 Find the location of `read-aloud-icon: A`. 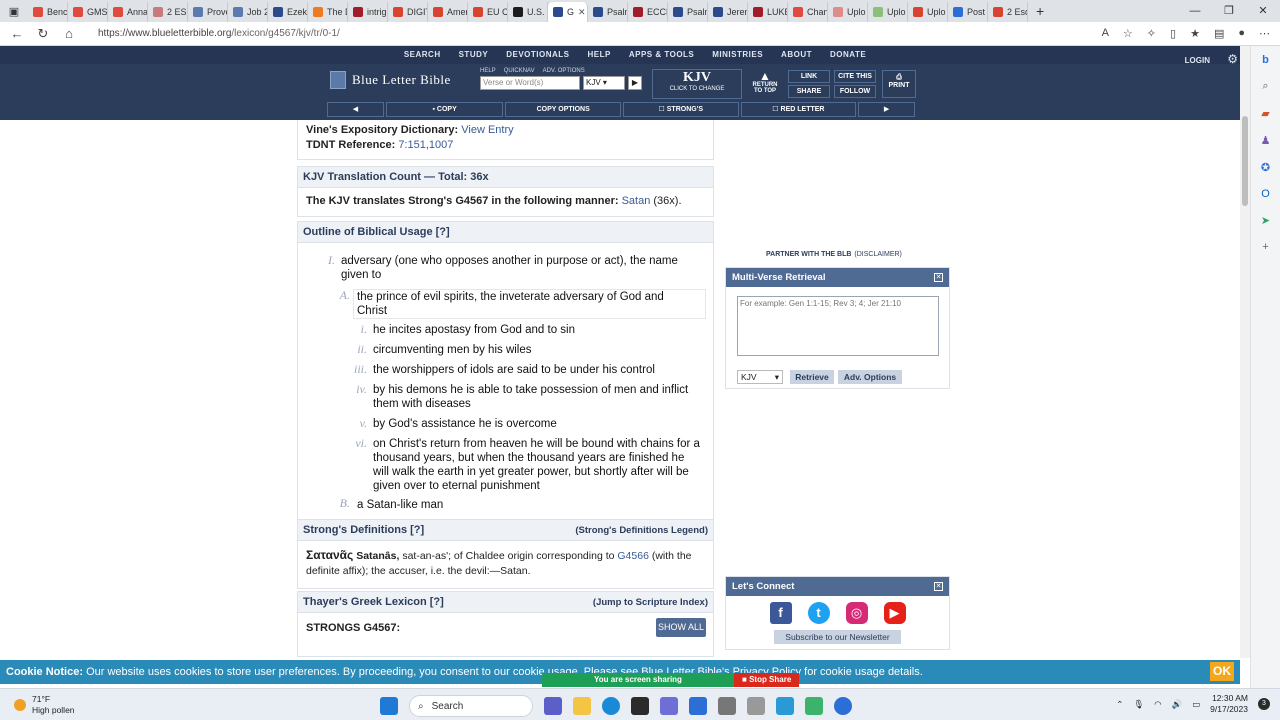

read-aloud-icon: A is located at coordinates (1105, 33).